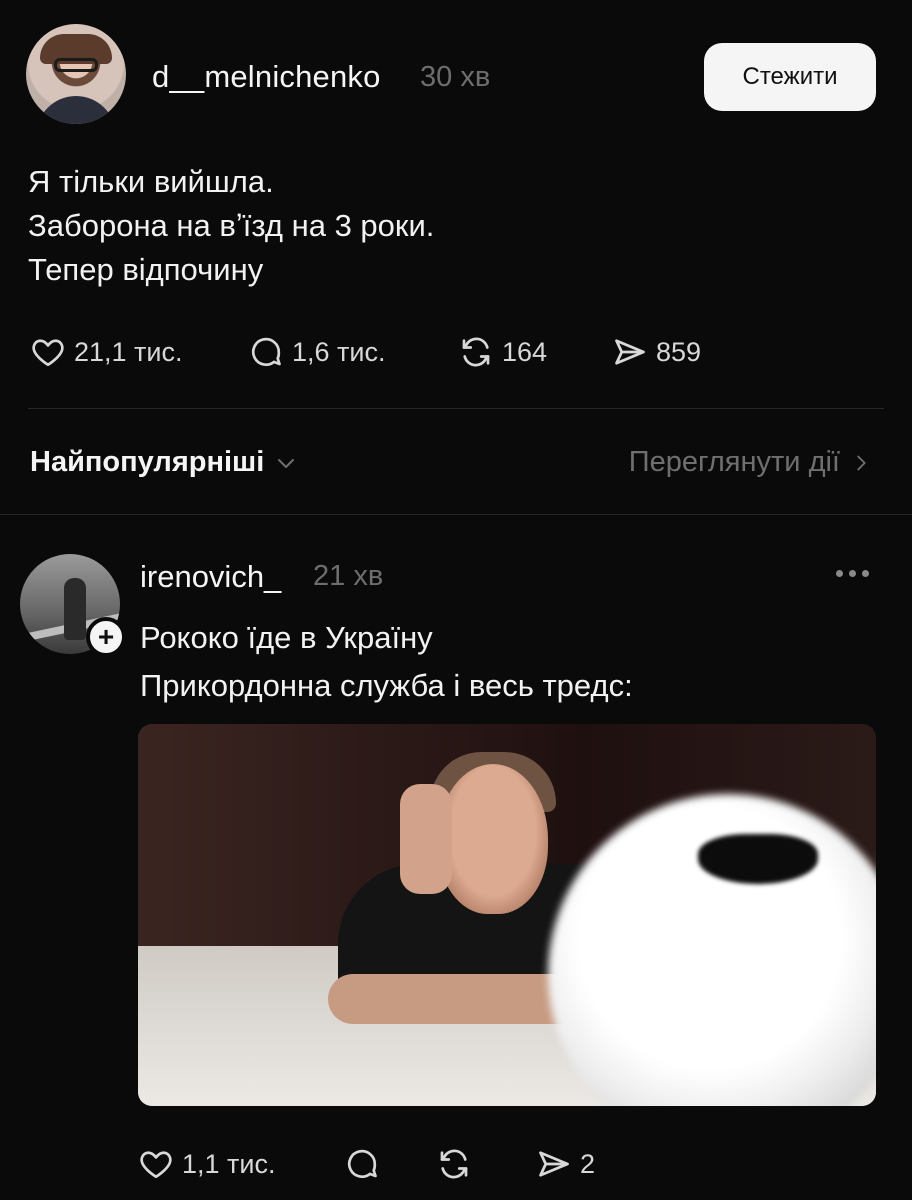  What do you see at coordinates (493, 839) in the screenshot?
I see `image-figure-face` at bounding box center [493, 839].